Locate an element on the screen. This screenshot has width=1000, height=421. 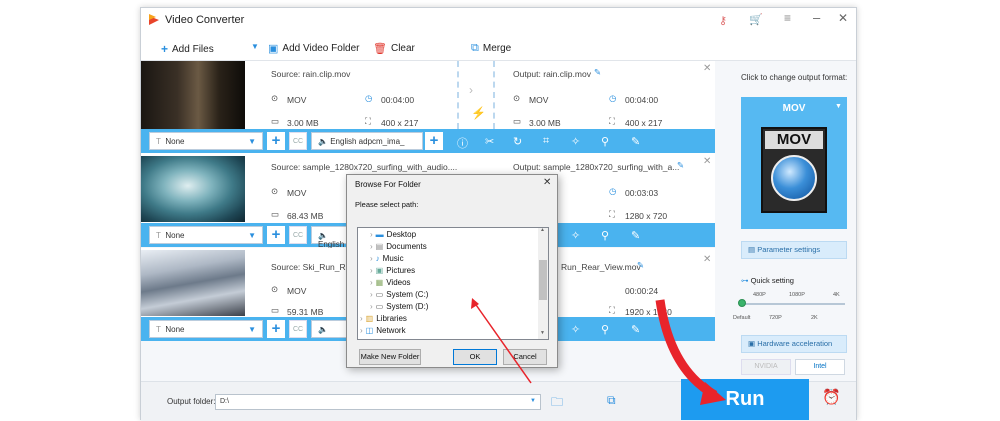
arrow-to-run is located at coordinates (686, 349).